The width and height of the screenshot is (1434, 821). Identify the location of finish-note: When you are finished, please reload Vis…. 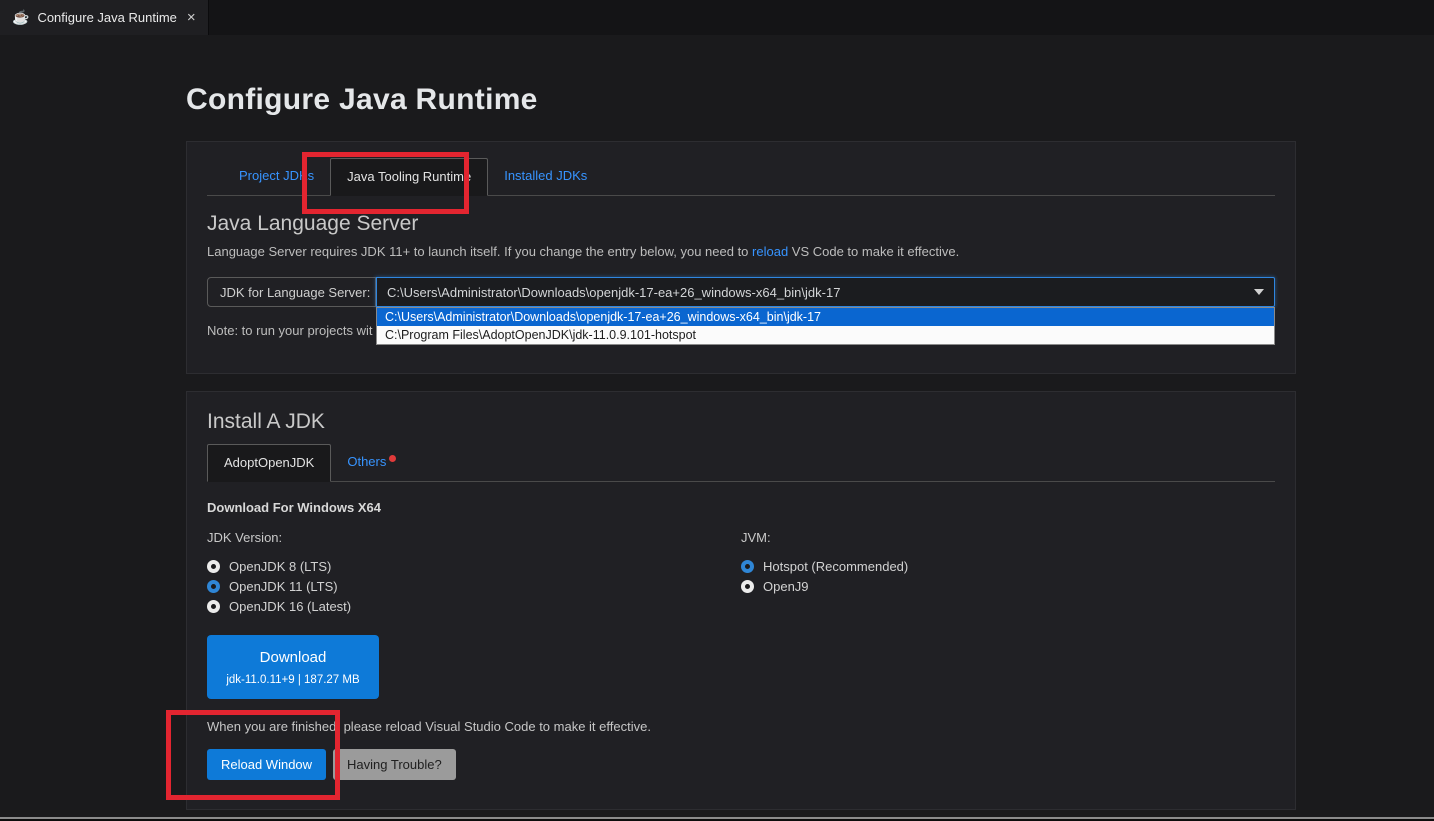
(429, 726).